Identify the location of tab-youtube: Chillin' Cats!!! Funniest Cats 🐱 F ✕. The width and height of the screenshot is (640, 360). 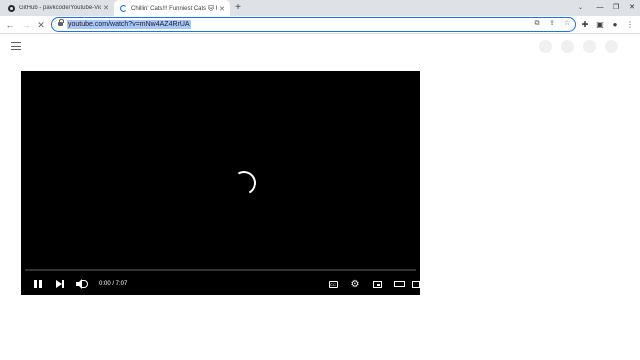
(172, 8).